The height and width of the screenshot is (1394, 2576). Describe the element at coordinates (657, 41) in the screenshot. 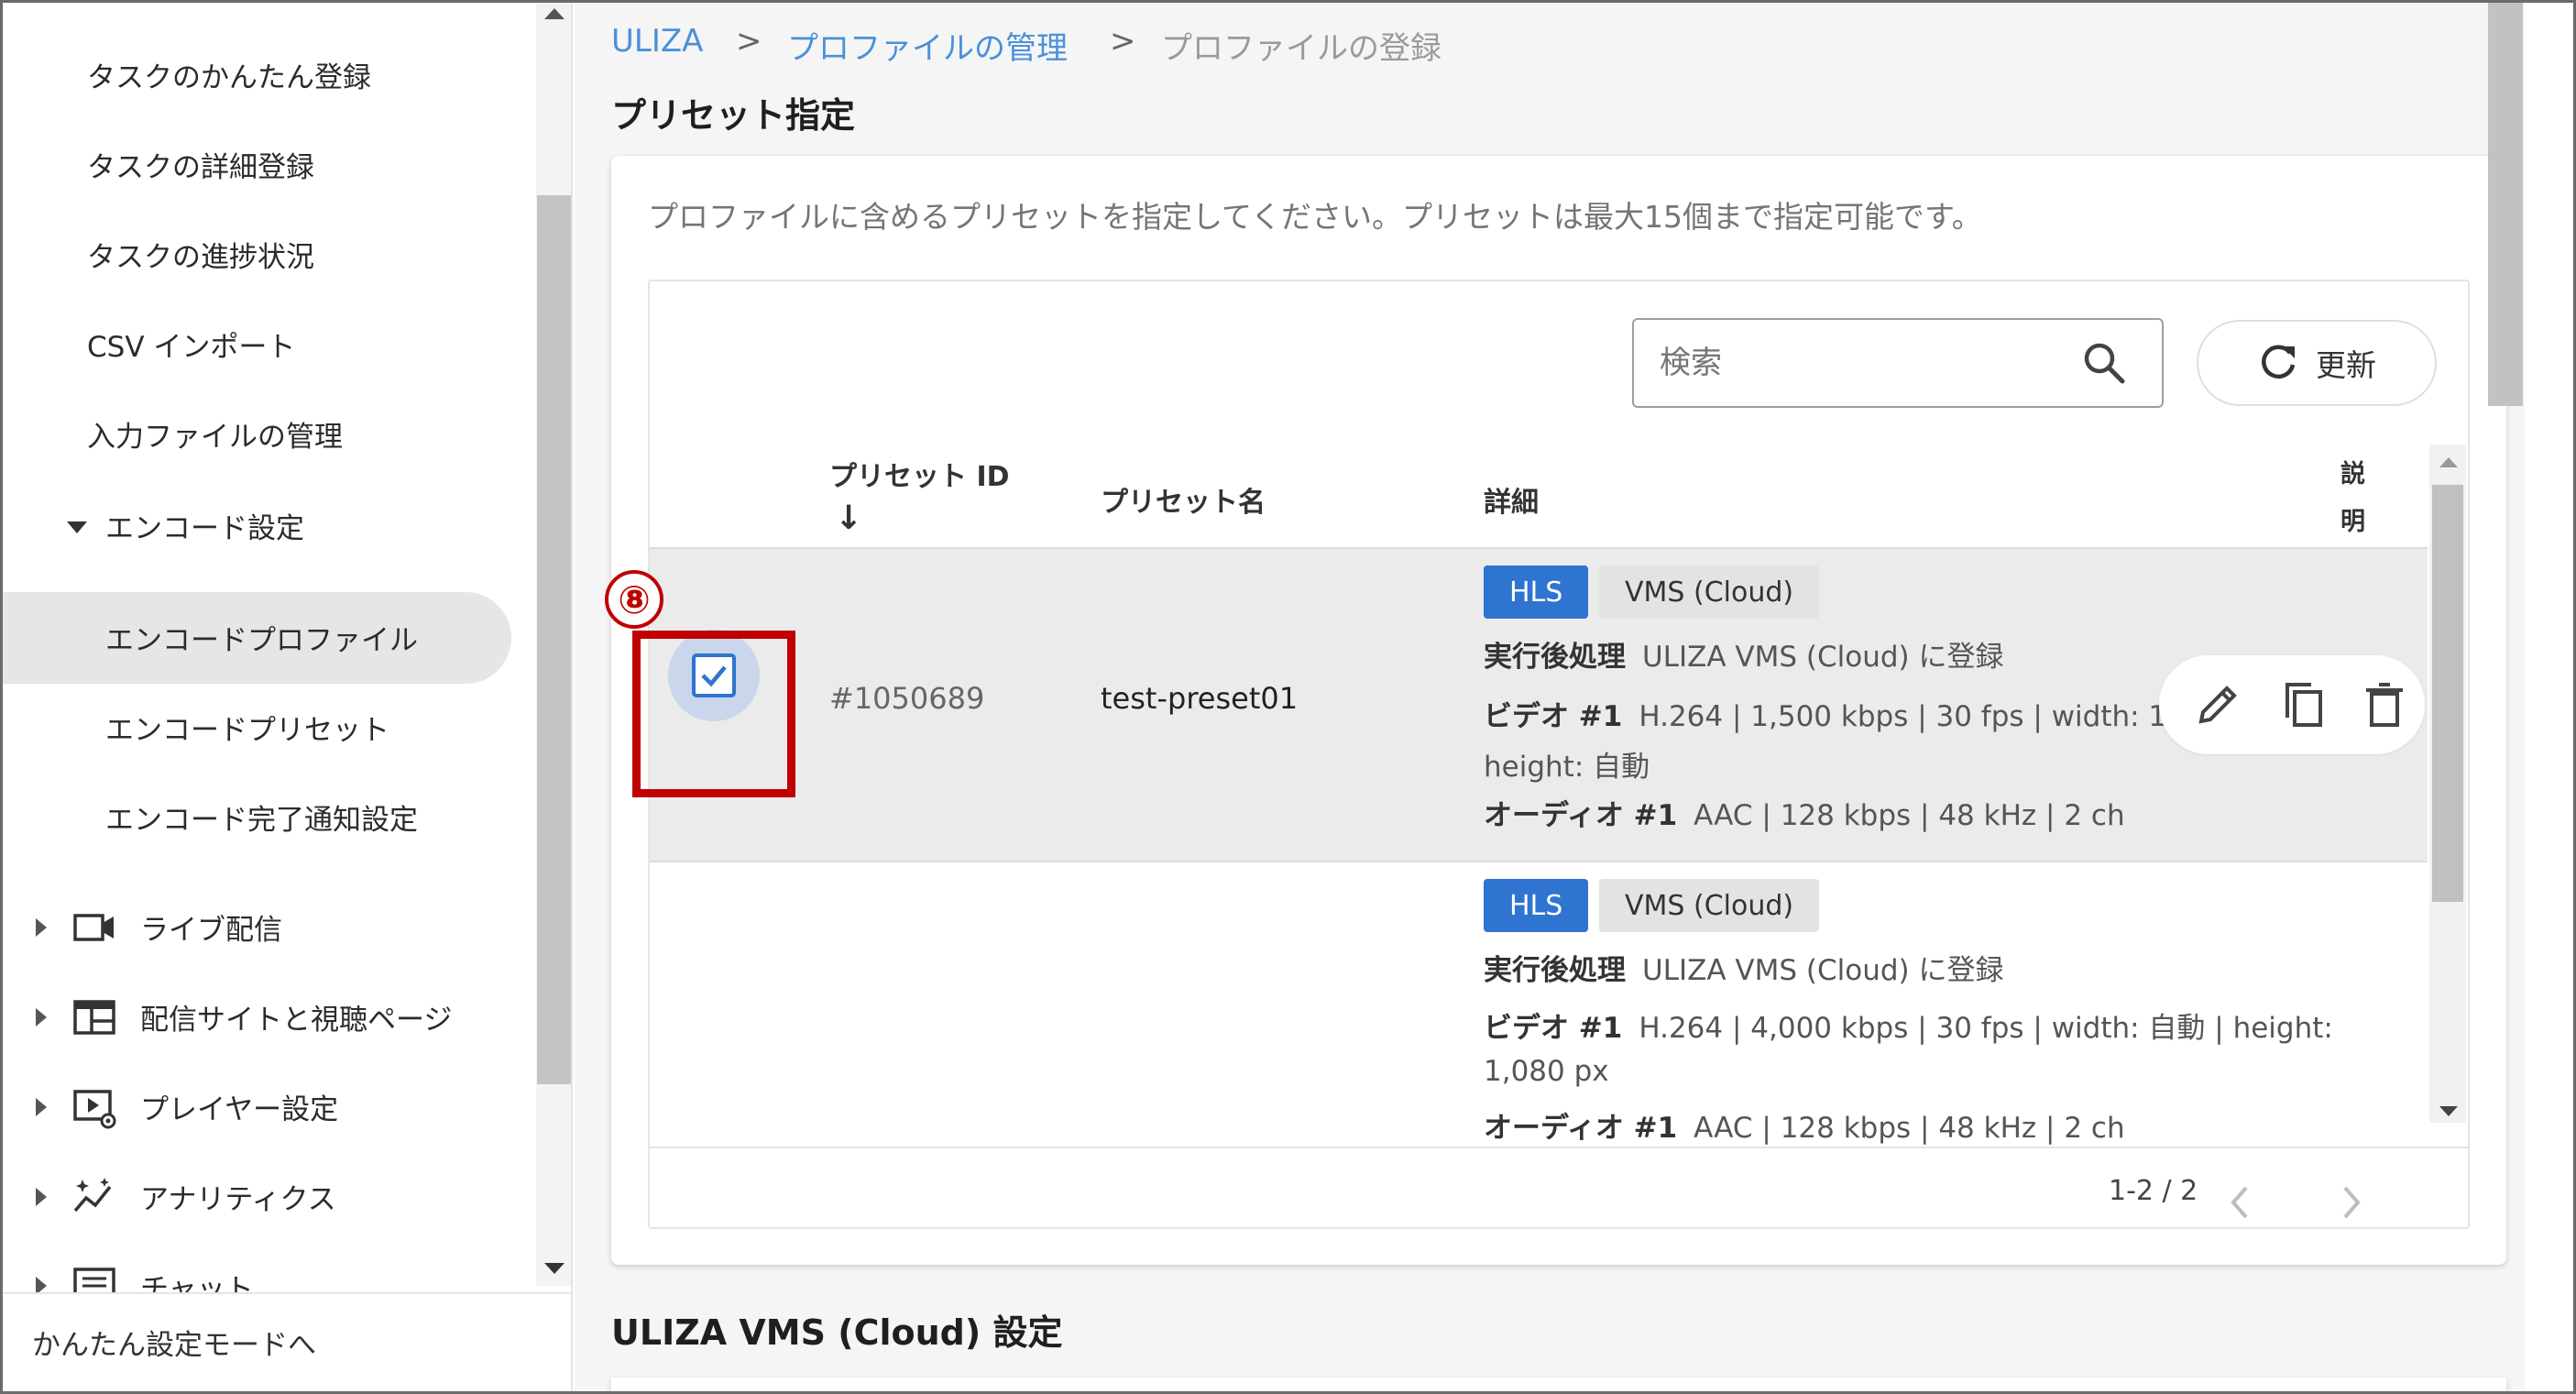

I see `breadcrumb-root: ULIZA` at that location.